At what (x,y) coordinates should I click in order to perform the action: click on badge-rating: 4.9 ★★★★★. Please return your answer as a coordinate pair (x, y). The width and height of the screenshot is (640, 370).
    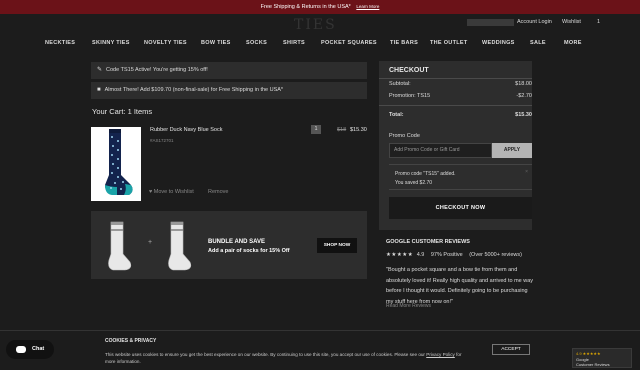
    Looking at the image, I should click on (588, 353).